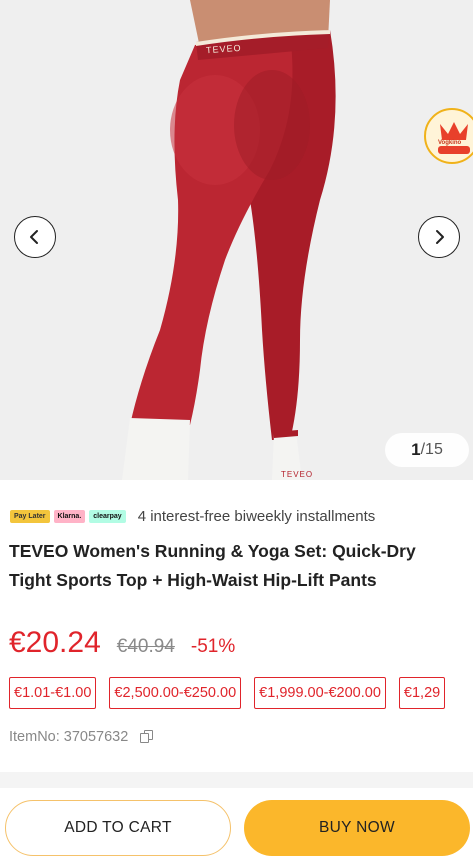  I want to click on coupon-chip: €1,999.00-€200.00, so click(320, 693).